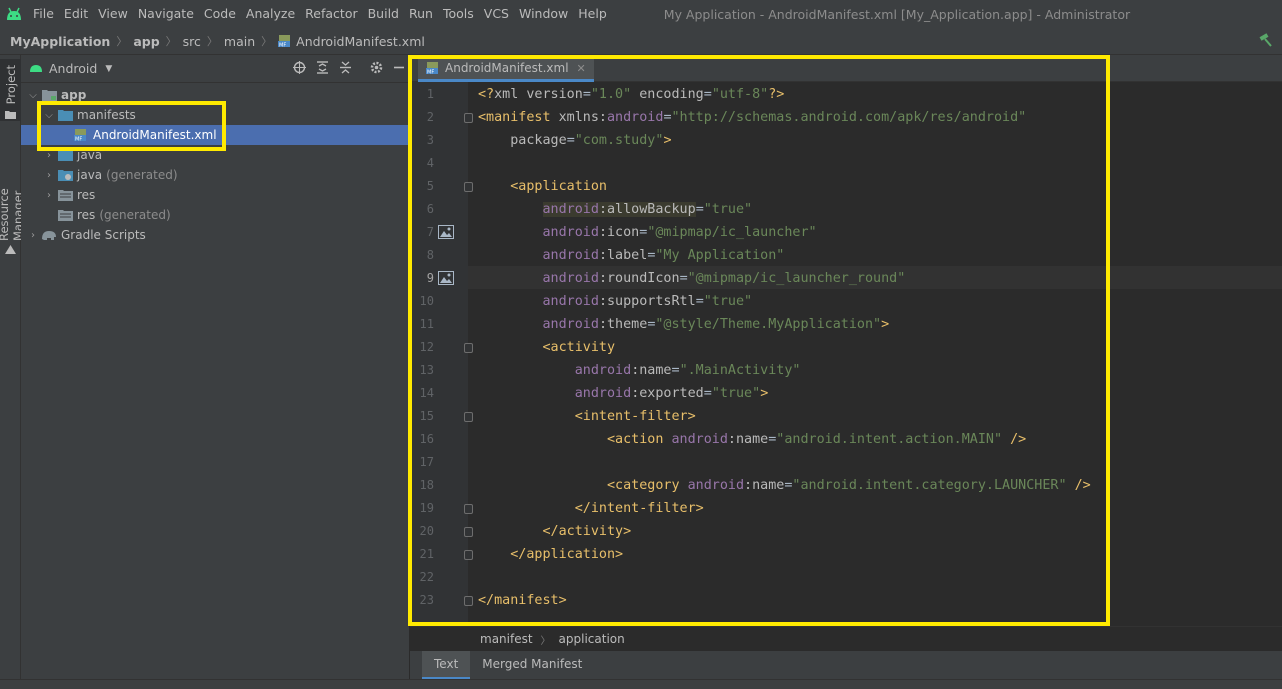  Describe the element at coordinates (60, 41) in the screenshot. I see `nav-crumb-project: MyApplication` at that location.